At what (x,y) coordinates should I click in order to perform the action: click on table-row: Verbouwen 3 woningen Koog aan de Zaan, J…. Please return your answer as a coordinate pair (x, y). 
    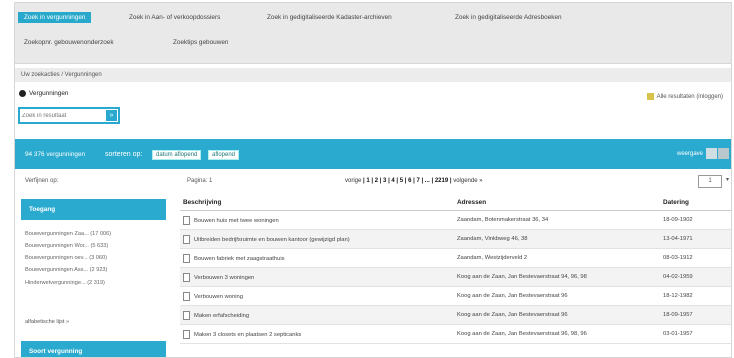
    Looking at the image, I should click on (455, 277).